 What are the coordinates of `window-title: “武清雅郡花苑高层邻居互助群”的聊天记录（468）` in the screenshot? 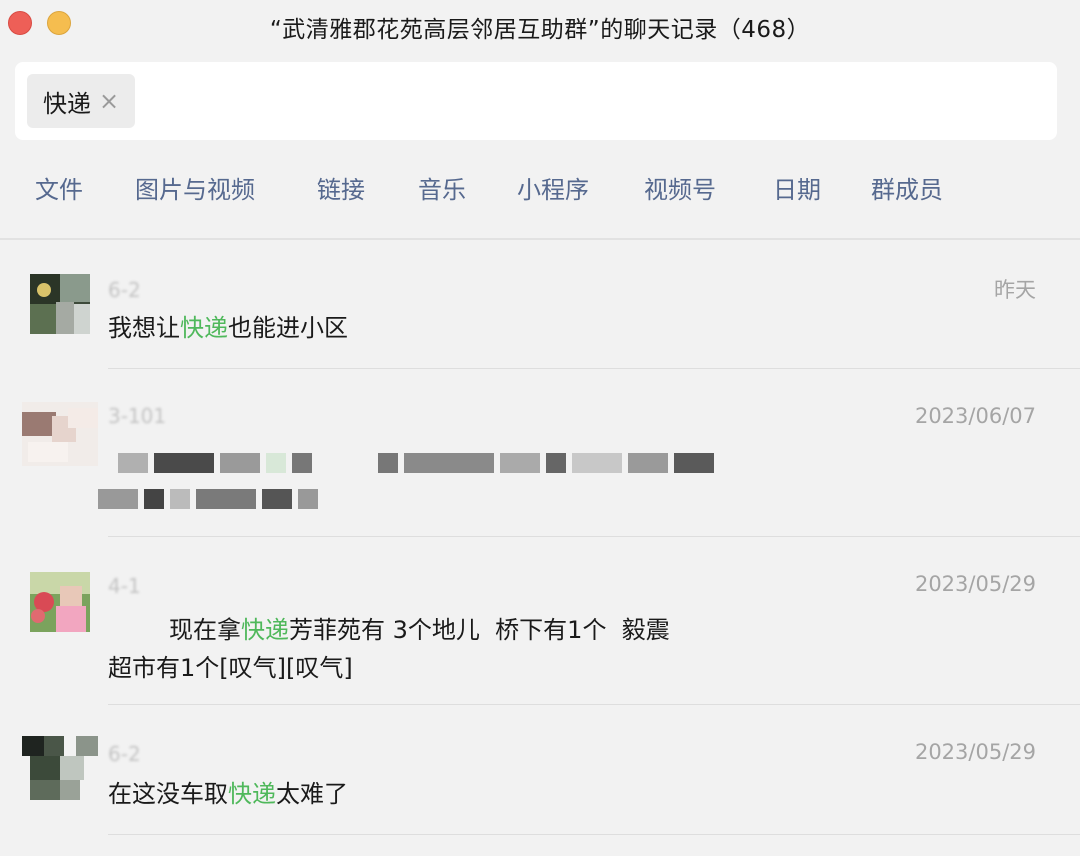 It's located at (540, 30).